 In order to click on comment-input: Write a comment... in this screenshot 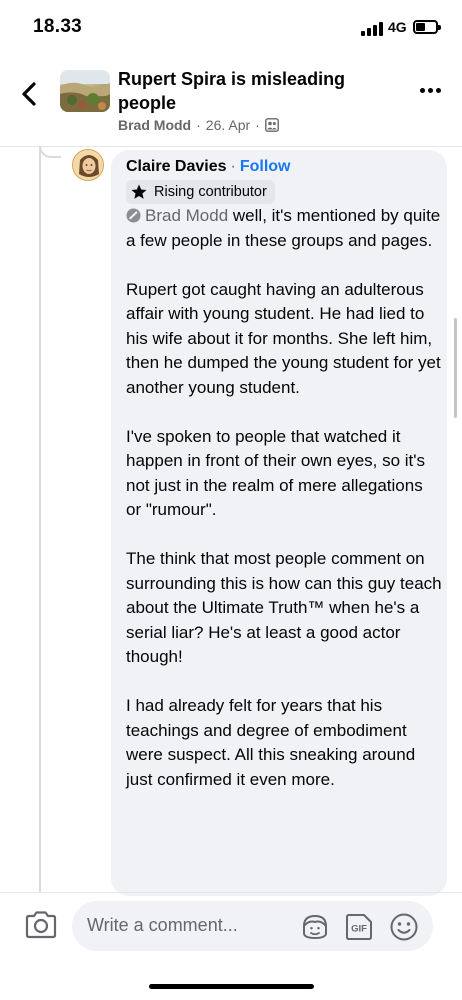, I will do `click(252, 926)`.